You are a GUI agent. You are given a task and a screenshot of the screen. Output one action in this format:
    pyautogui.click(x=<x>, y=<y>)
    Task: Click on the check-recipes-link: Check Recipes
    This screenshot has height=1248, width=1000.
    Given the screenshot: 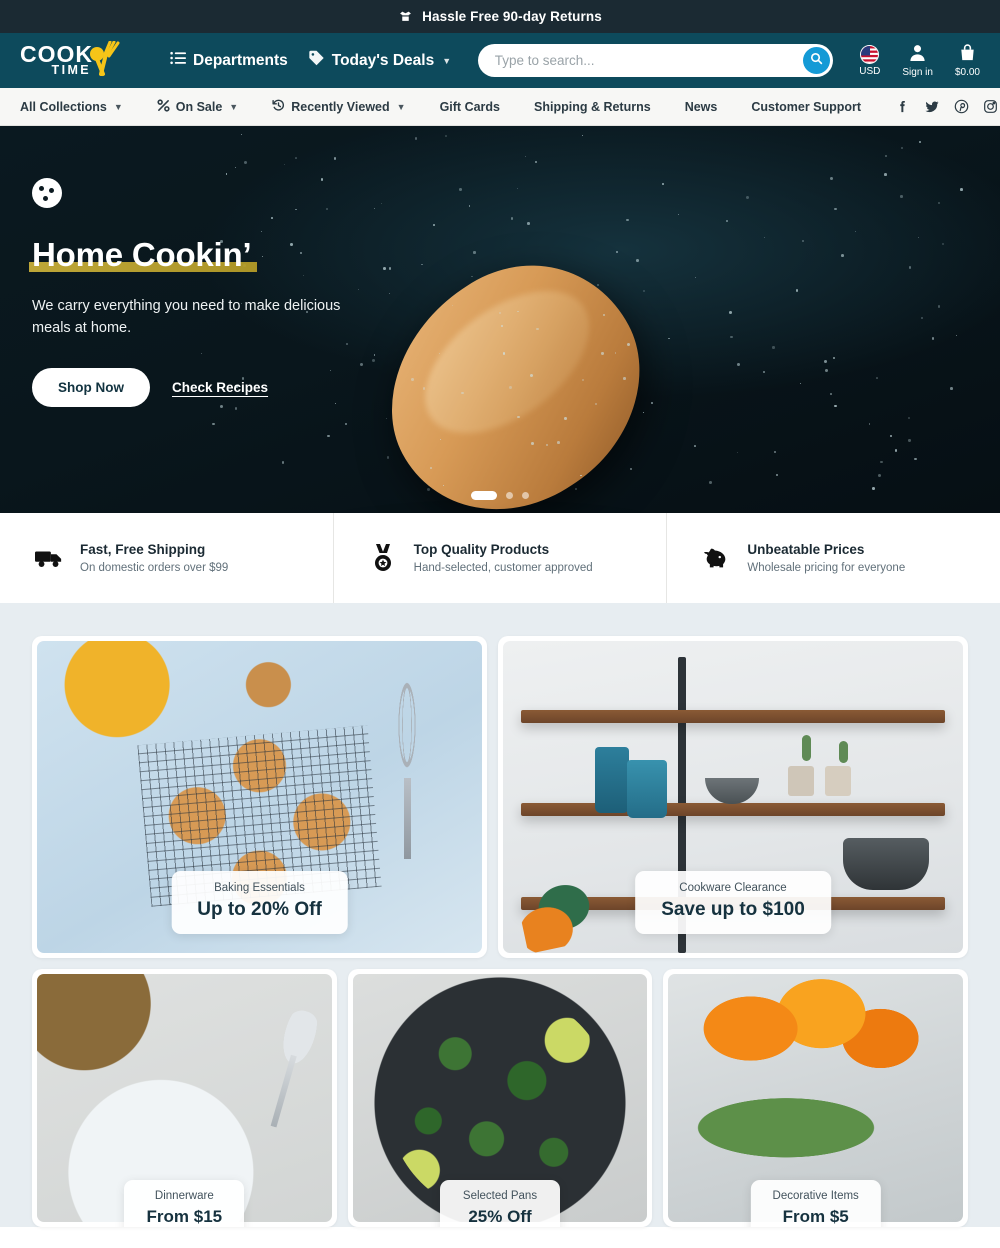 What is the action you would take?
    pyautogui.click(x=220, y=387)
    